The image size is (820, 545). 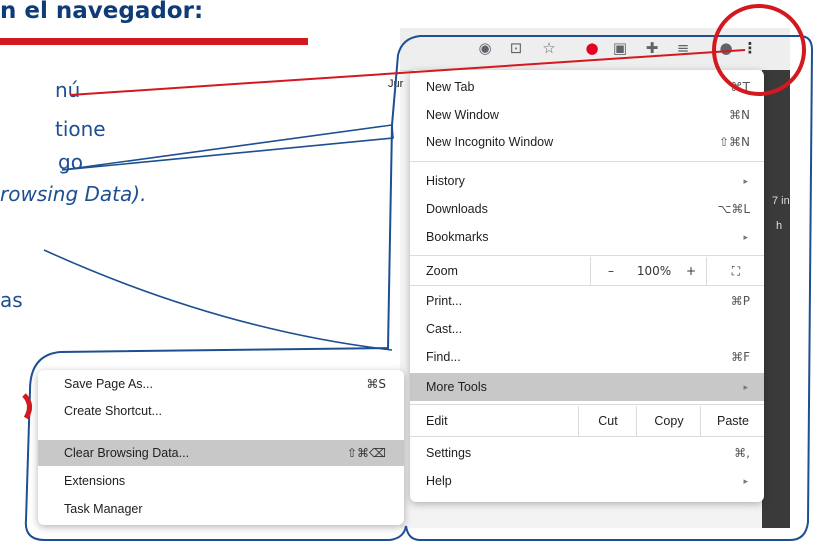 I want to click on shortcut-label: ⇧⌘⌫, so click(x=366, y=453).